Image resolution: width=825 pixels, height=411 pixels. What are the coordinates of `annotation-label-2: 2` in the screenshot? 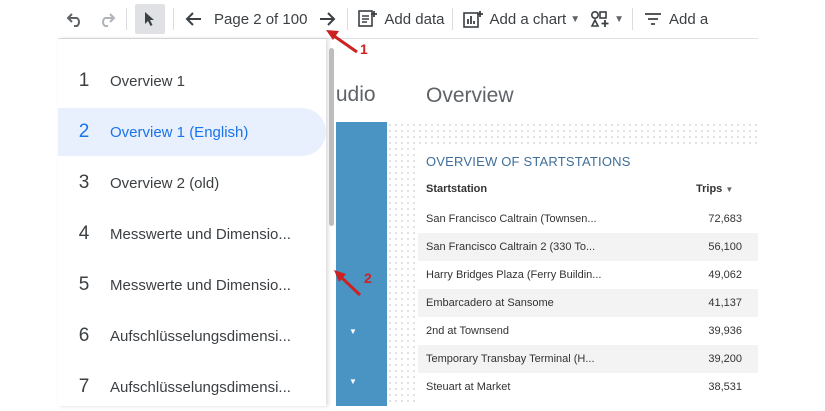 It's located at (368, 278).